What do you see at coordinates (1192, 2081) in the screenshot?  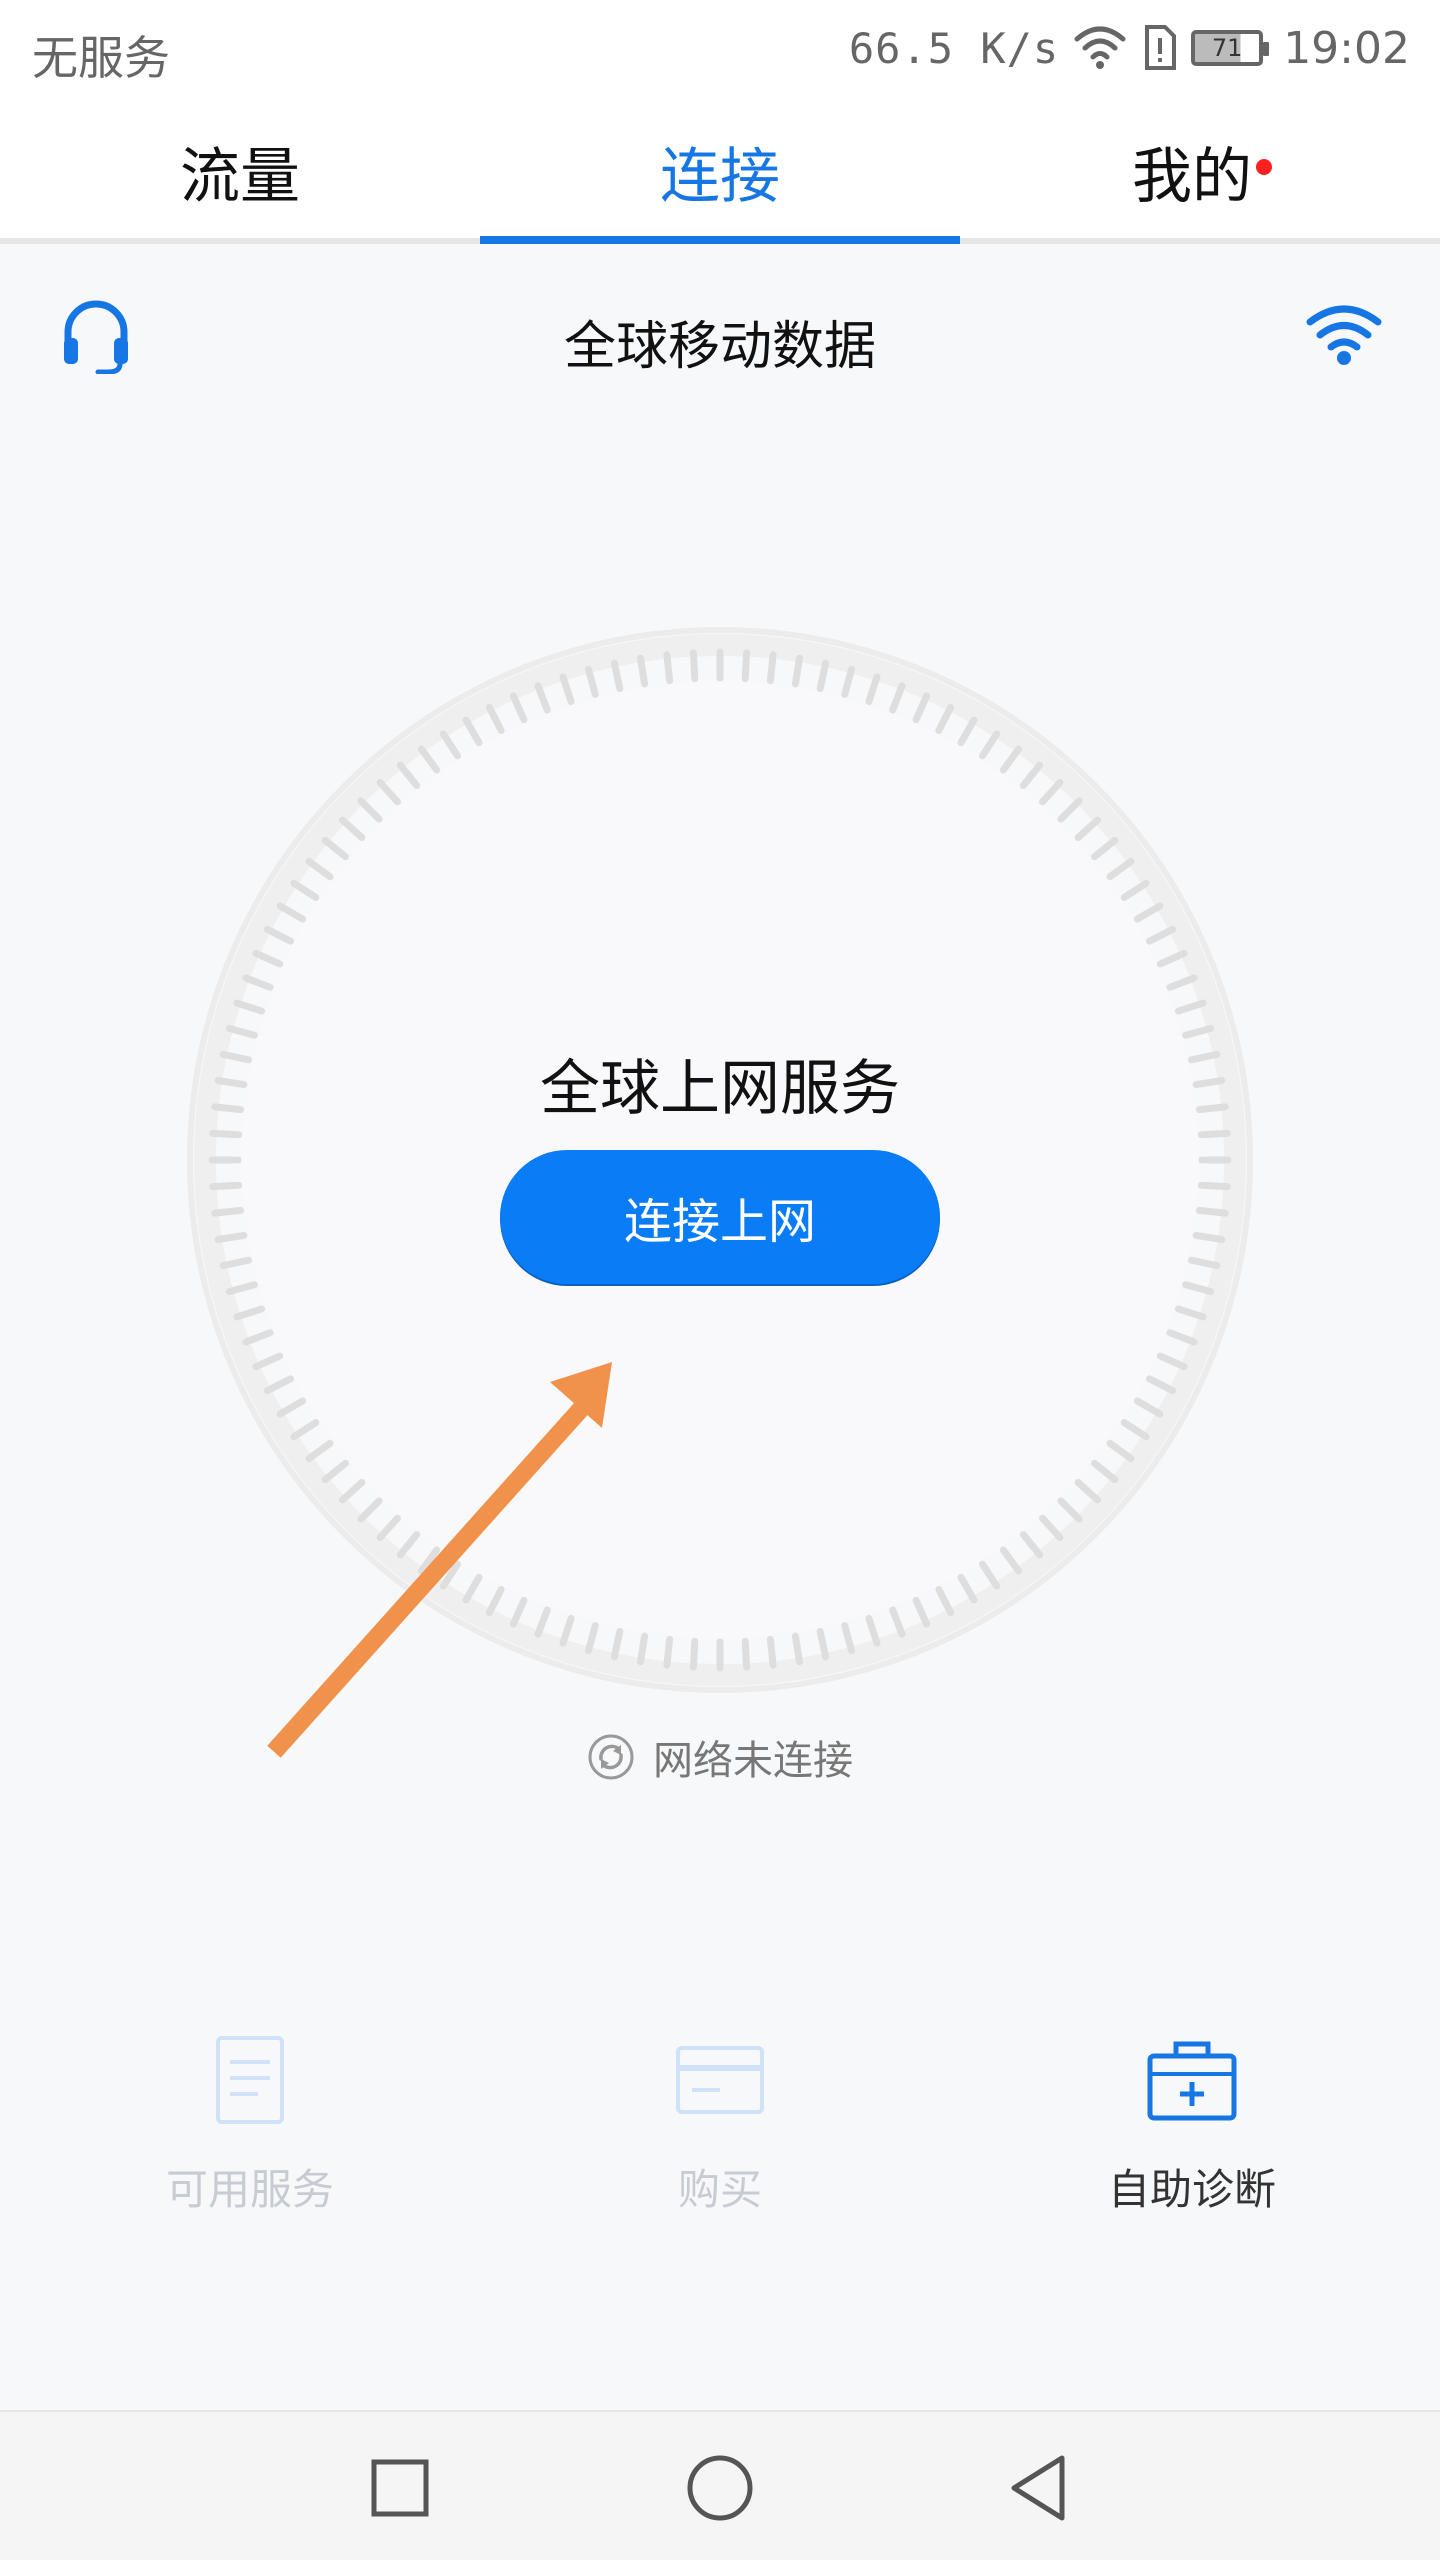 I see `first-aid-kit-icon` at bounding box center [1192, 2081].